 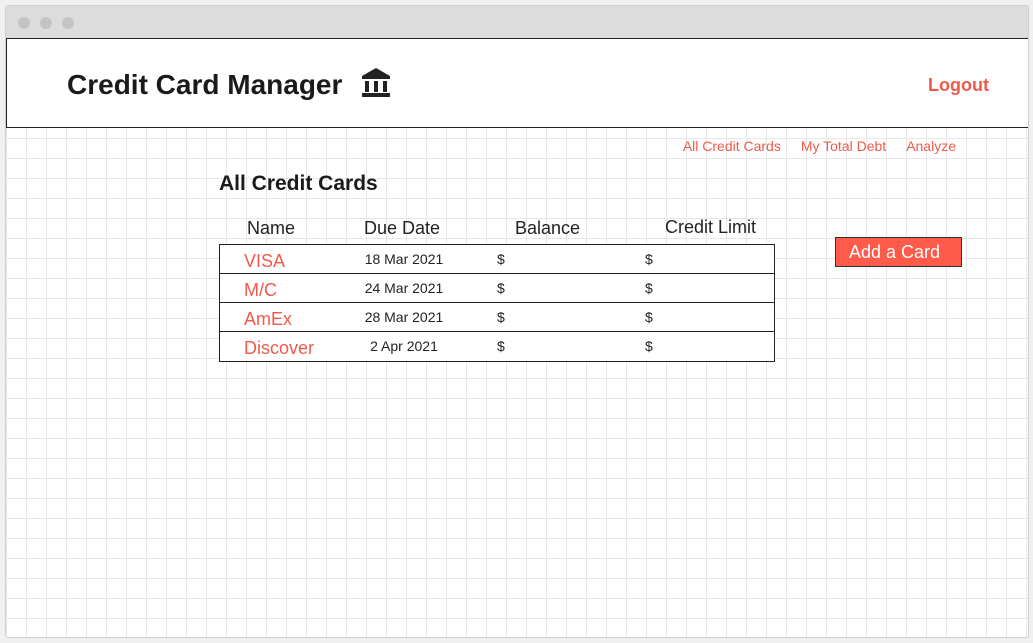 I want to click on page-title: All Credit Cards, so click(x=298, y=183).